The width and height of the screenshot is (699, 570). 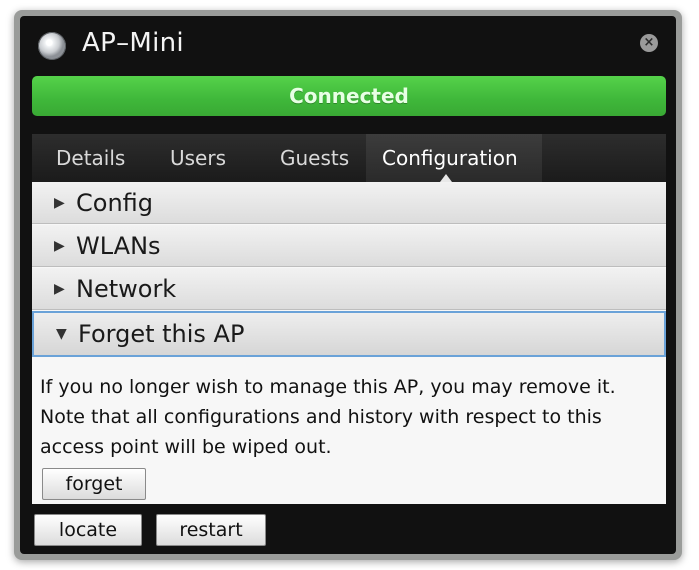 What do you see at coordinates (118, 246) in the screenshot?
I see `section-label: WLANs` at bounding box center [118, 246].